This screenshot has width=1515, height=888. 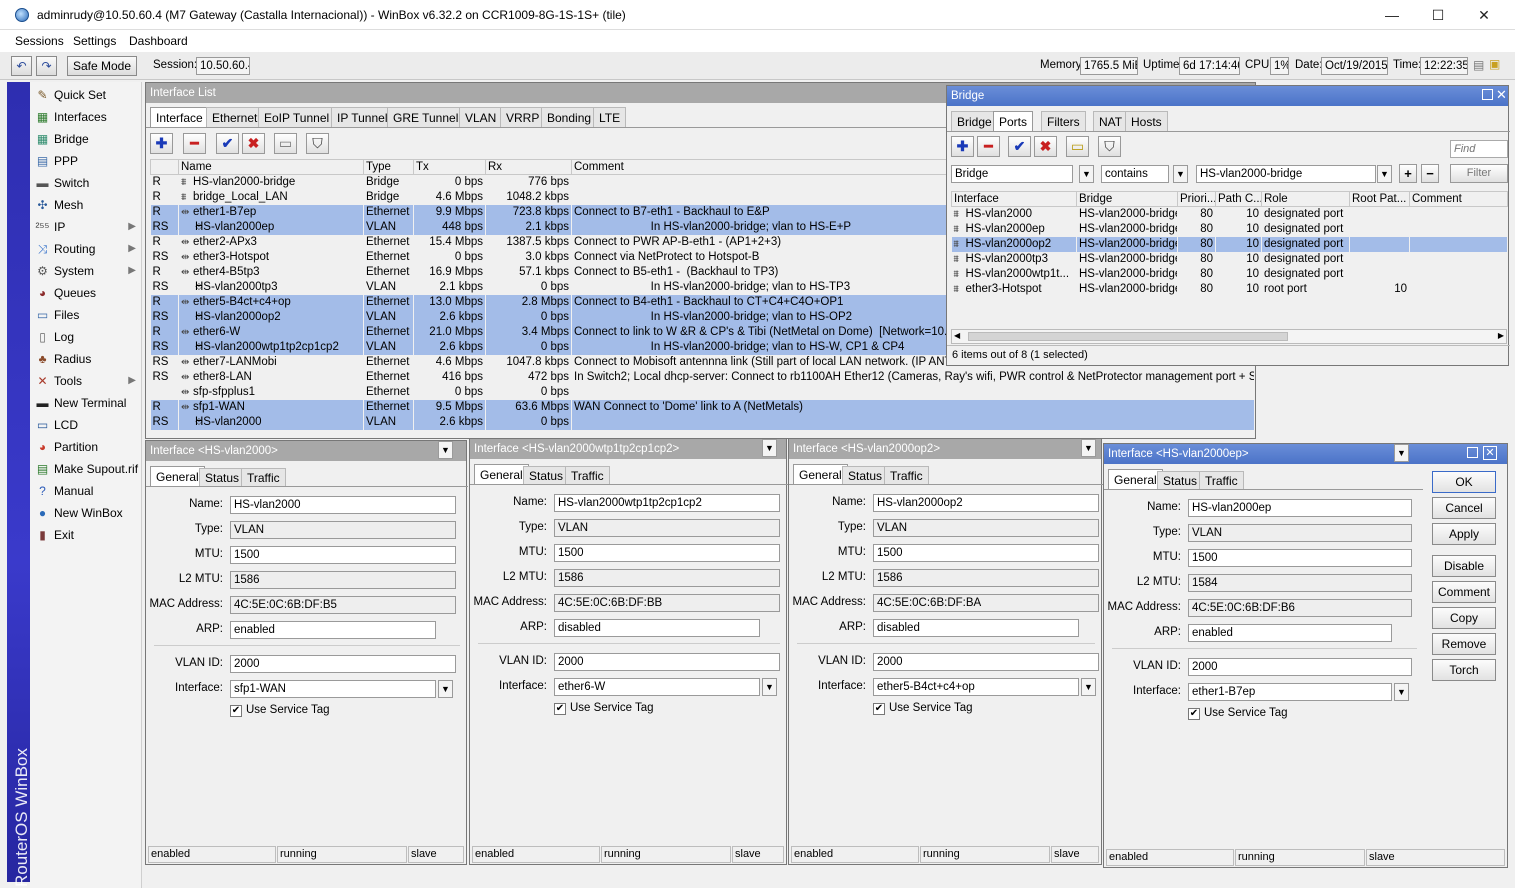 What do you see at coordinates (86, 293) in the screenshot?
I see `sidebar-item-queues: ◕ Queues` at bounding box center [86, 293].